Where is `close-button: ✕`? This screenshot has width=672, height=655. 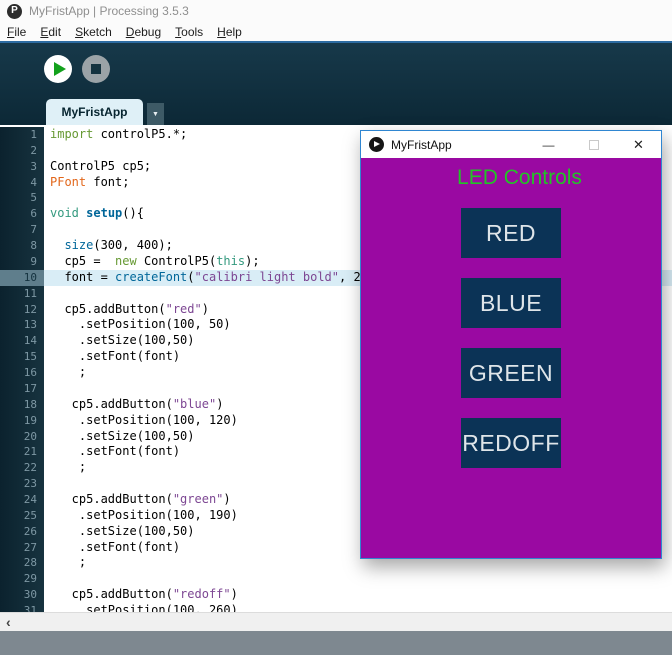
close-button: ✕ is located at coordinates (638, 144).